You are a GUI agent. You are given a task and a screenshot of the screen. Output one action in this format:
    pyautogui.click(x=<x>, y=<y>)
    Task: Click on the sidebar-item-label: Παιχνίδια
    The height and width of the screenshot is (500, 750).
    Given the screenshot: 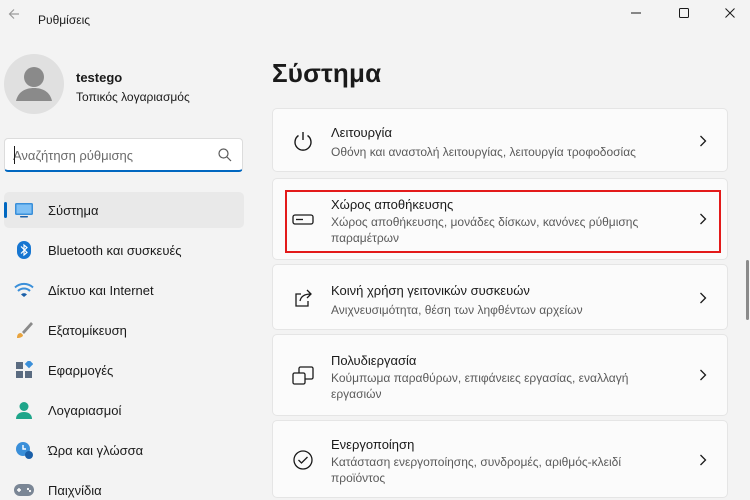 What is the action you would take?
    pyautogui.click(x=75, y=490)
    